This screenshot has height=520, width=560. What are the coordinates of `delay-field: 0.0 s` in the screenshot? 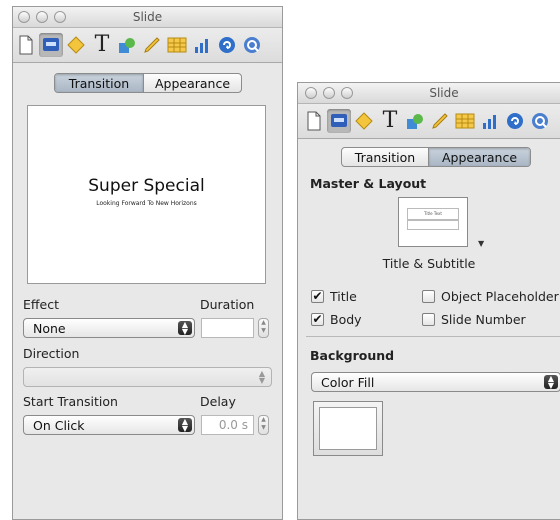 It's located at (227, 425).